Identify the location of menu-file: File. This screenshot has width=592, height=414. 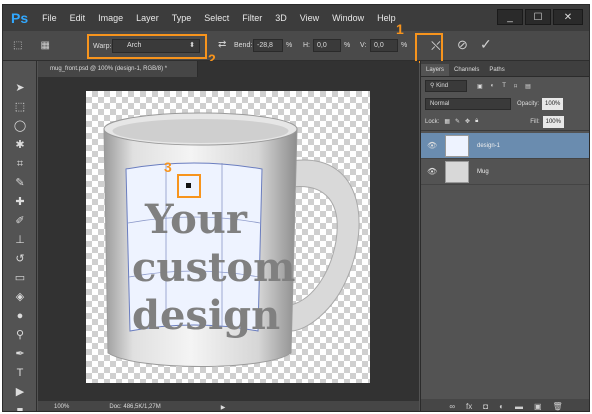
(49, 18).